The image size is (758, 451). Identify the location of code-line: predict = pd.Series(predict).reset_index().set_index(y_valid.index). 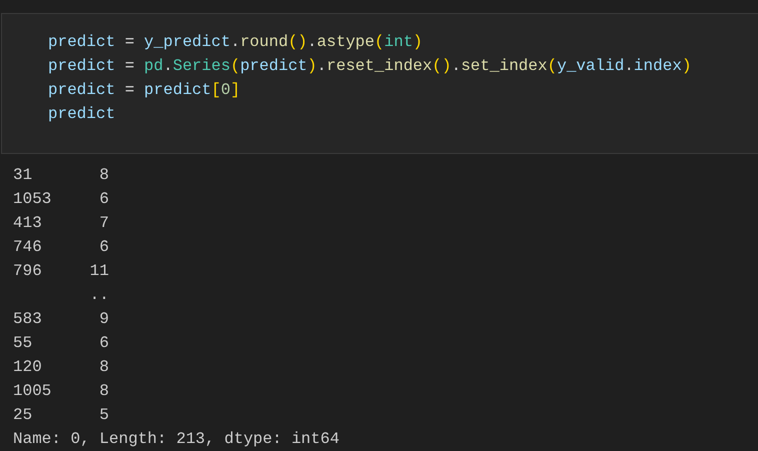
(370, 66).